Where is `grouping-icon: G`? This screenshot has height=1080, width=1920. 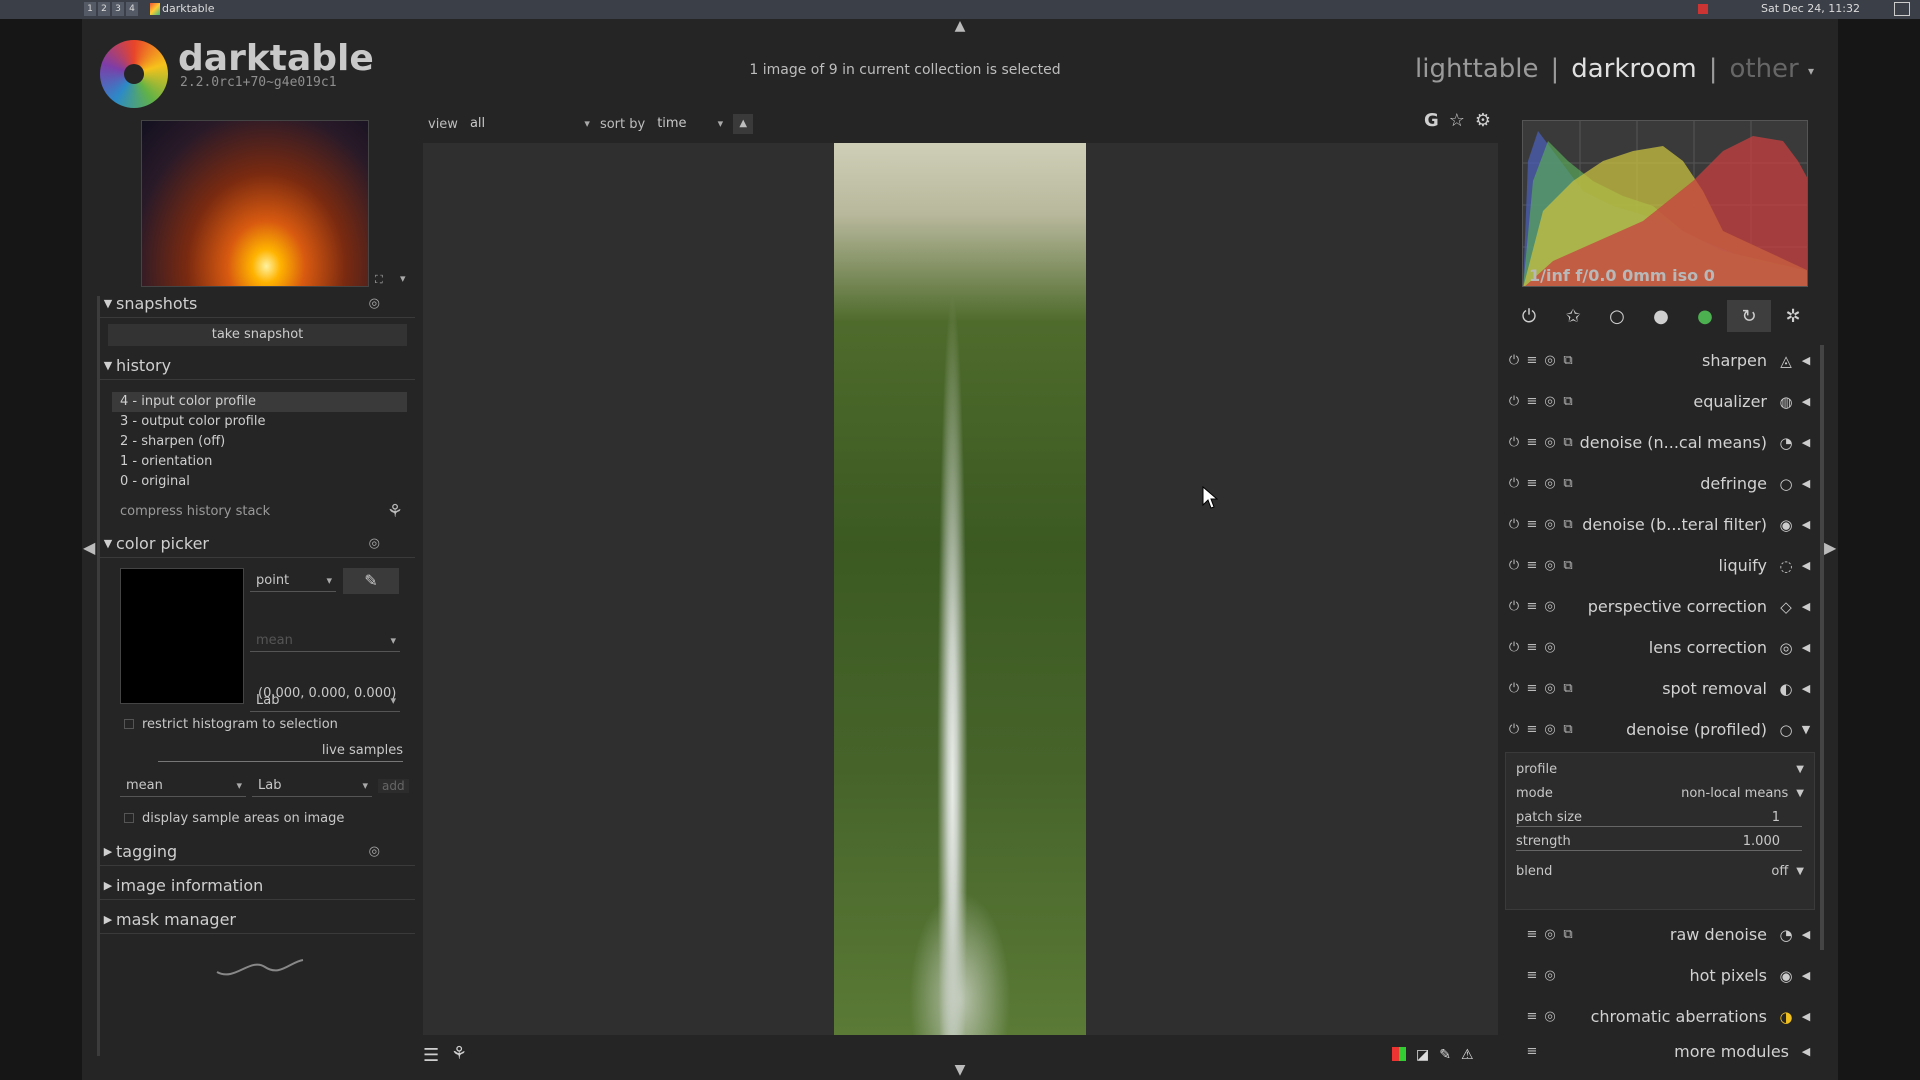 grouping-icon: G is located at coordinates (1431, 120).